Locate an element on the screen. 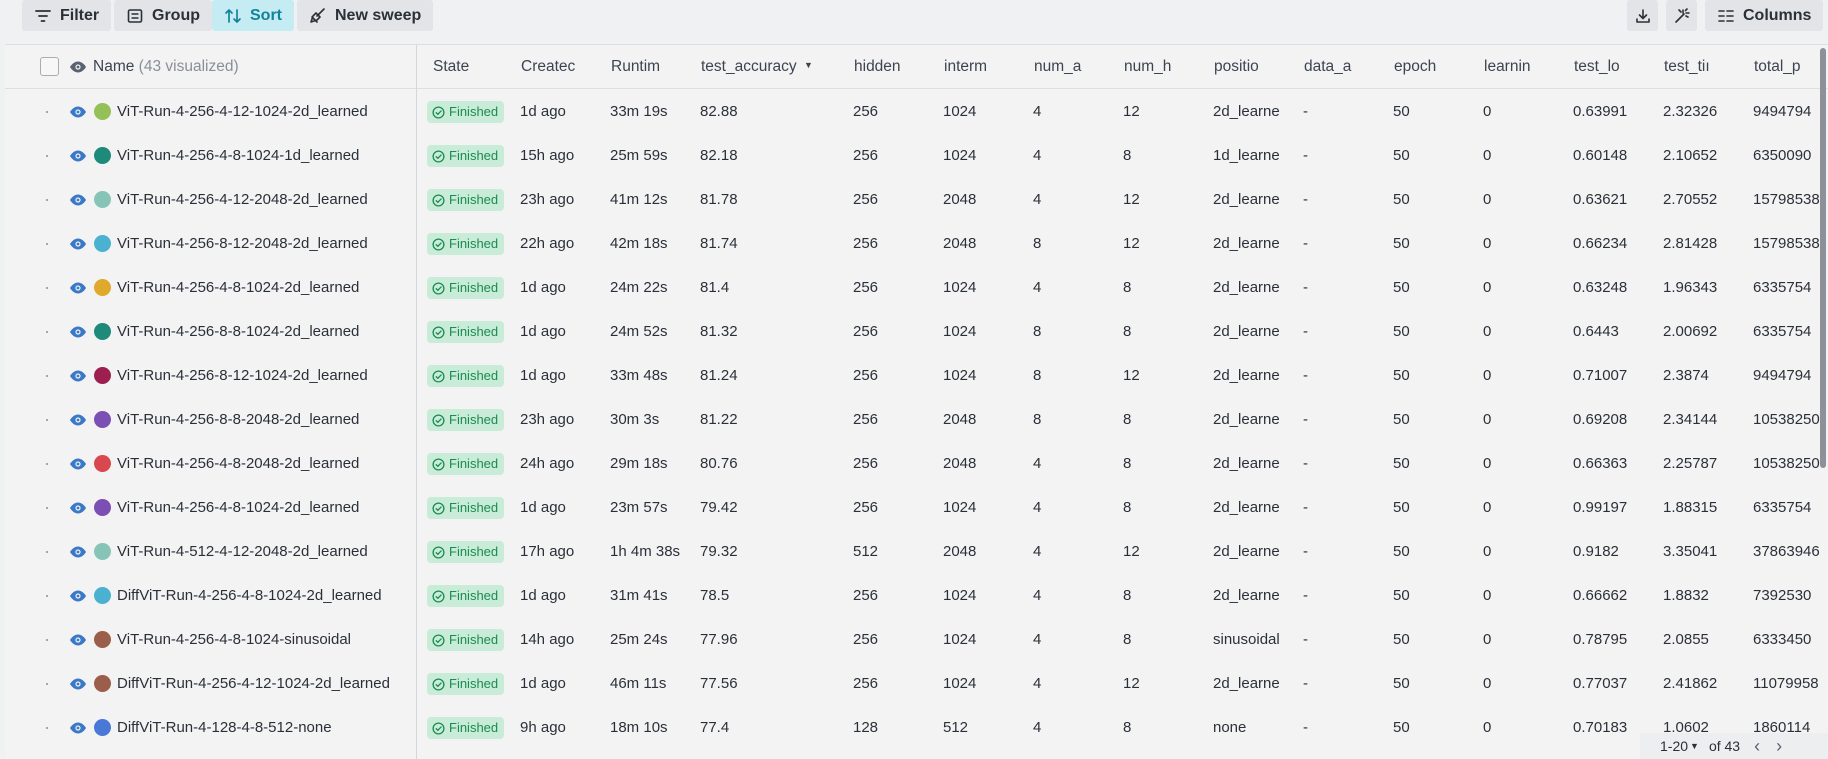 Image resolution: width=1828 pixels, height=759 pixels. column-header-runtime: Runtim is located at coordinates (652, 66).